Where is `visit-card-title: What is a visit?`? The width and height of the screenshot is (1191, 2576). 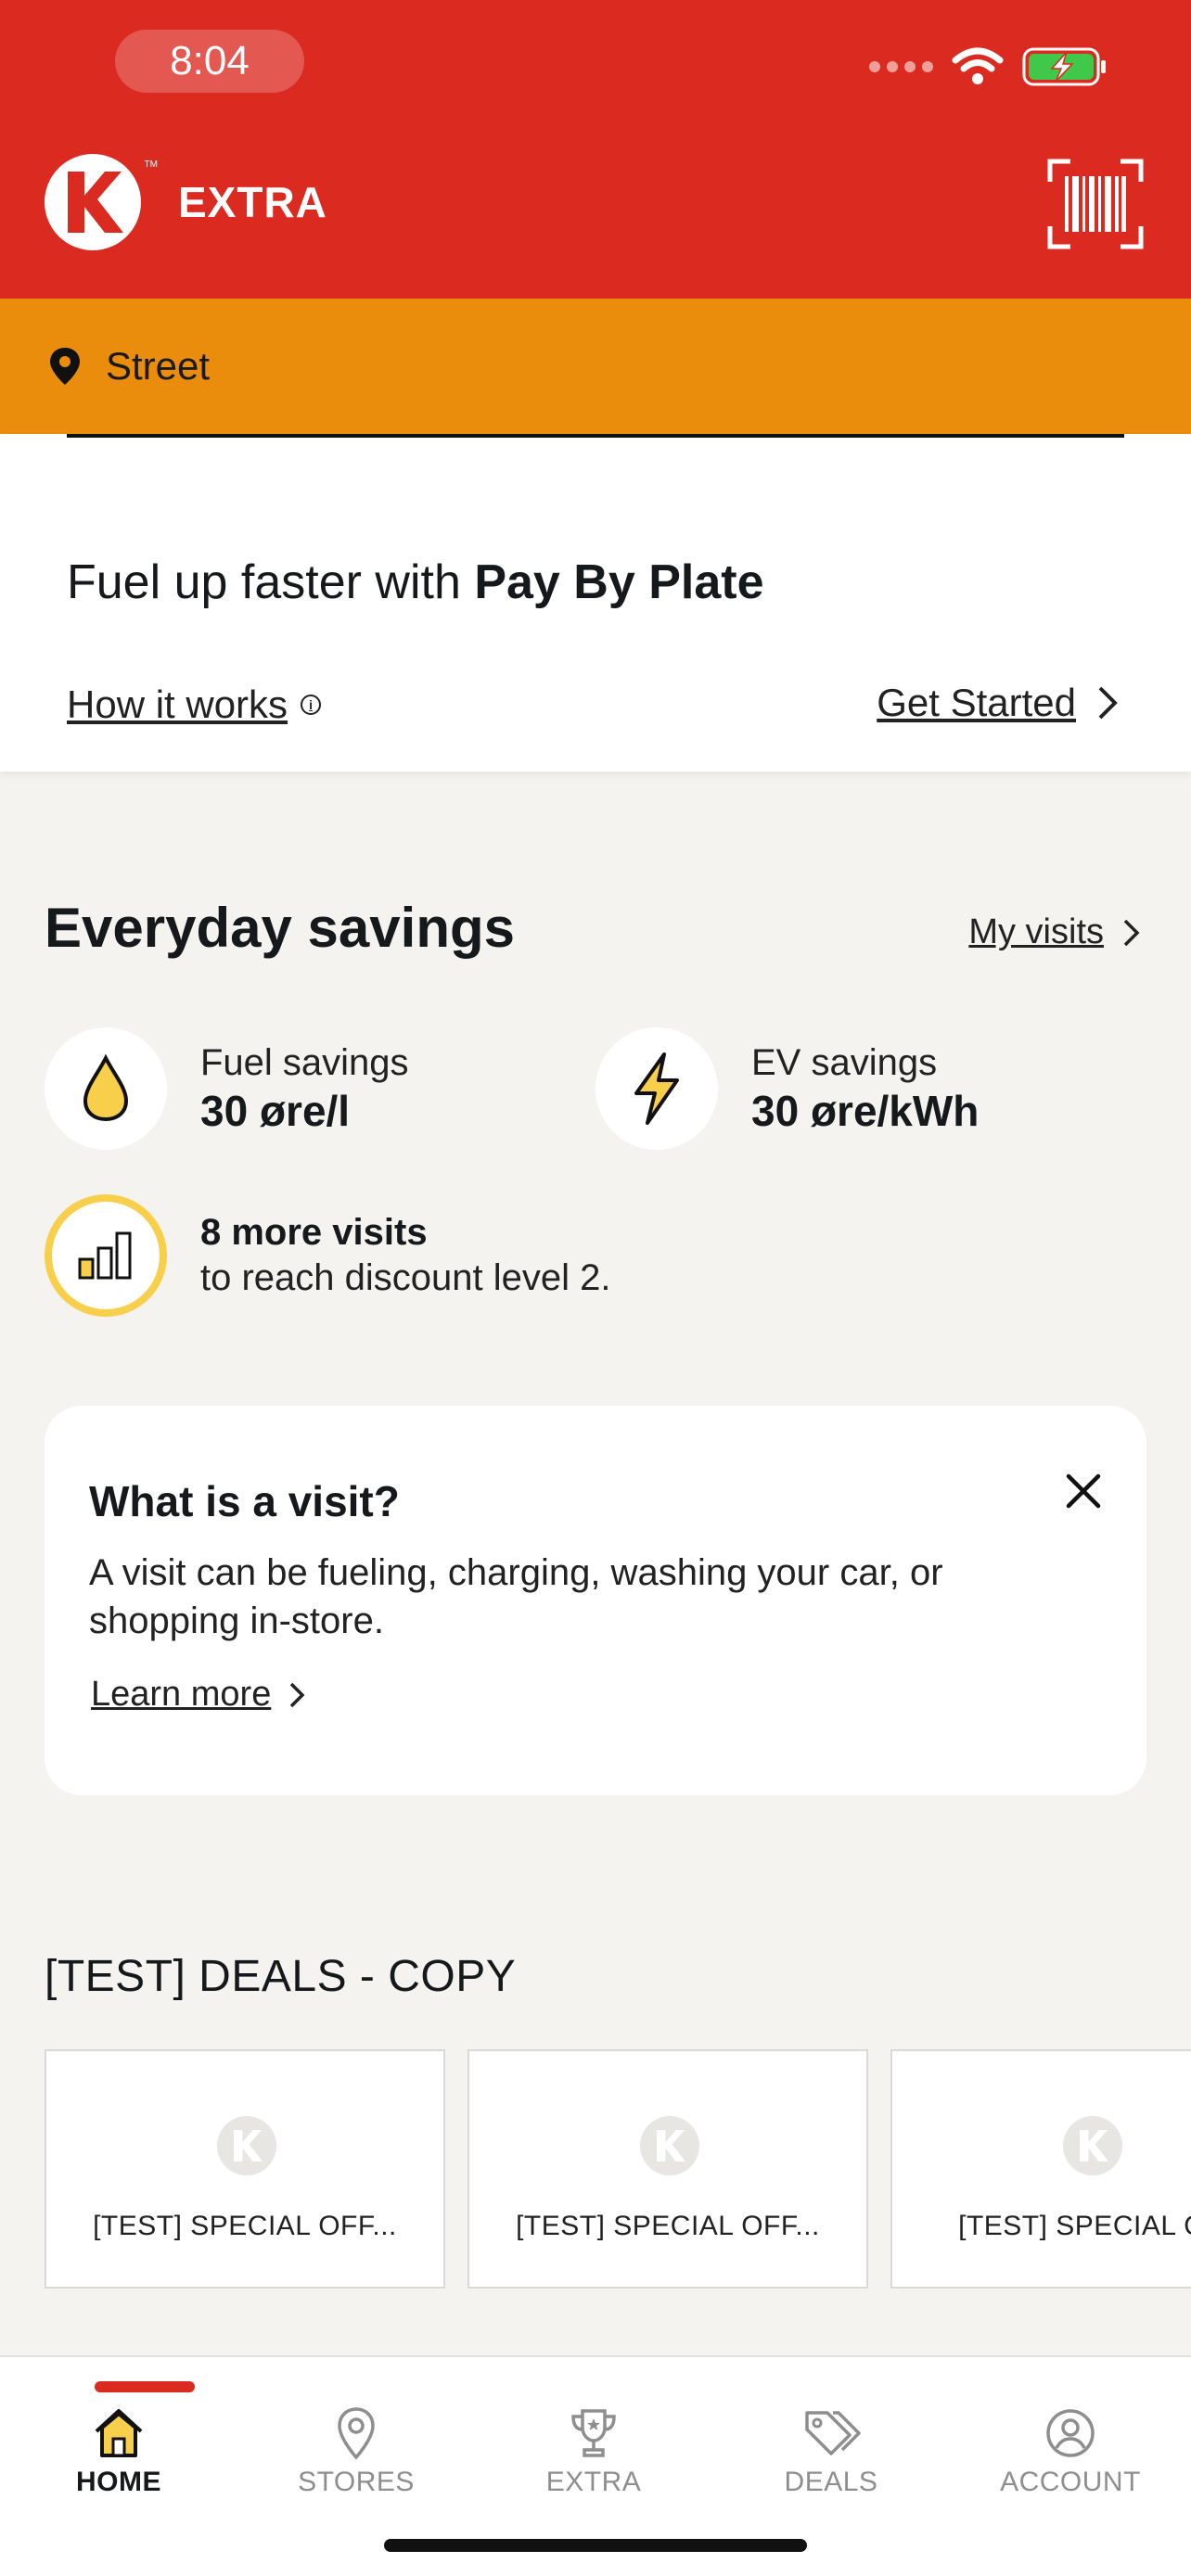
visit-card-title: What is a visit? is located at coordinates (245, 1501).